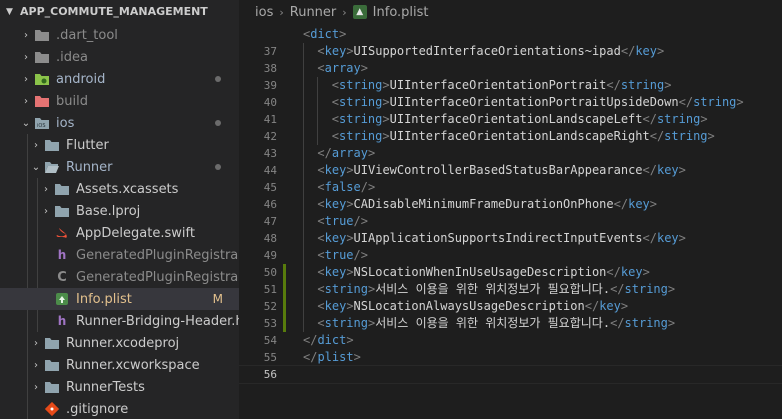  What do you see at coordinates (510, 187) in the screenshot?
I see `code-line: 45 <false/>` at bounding box center [510, 187].